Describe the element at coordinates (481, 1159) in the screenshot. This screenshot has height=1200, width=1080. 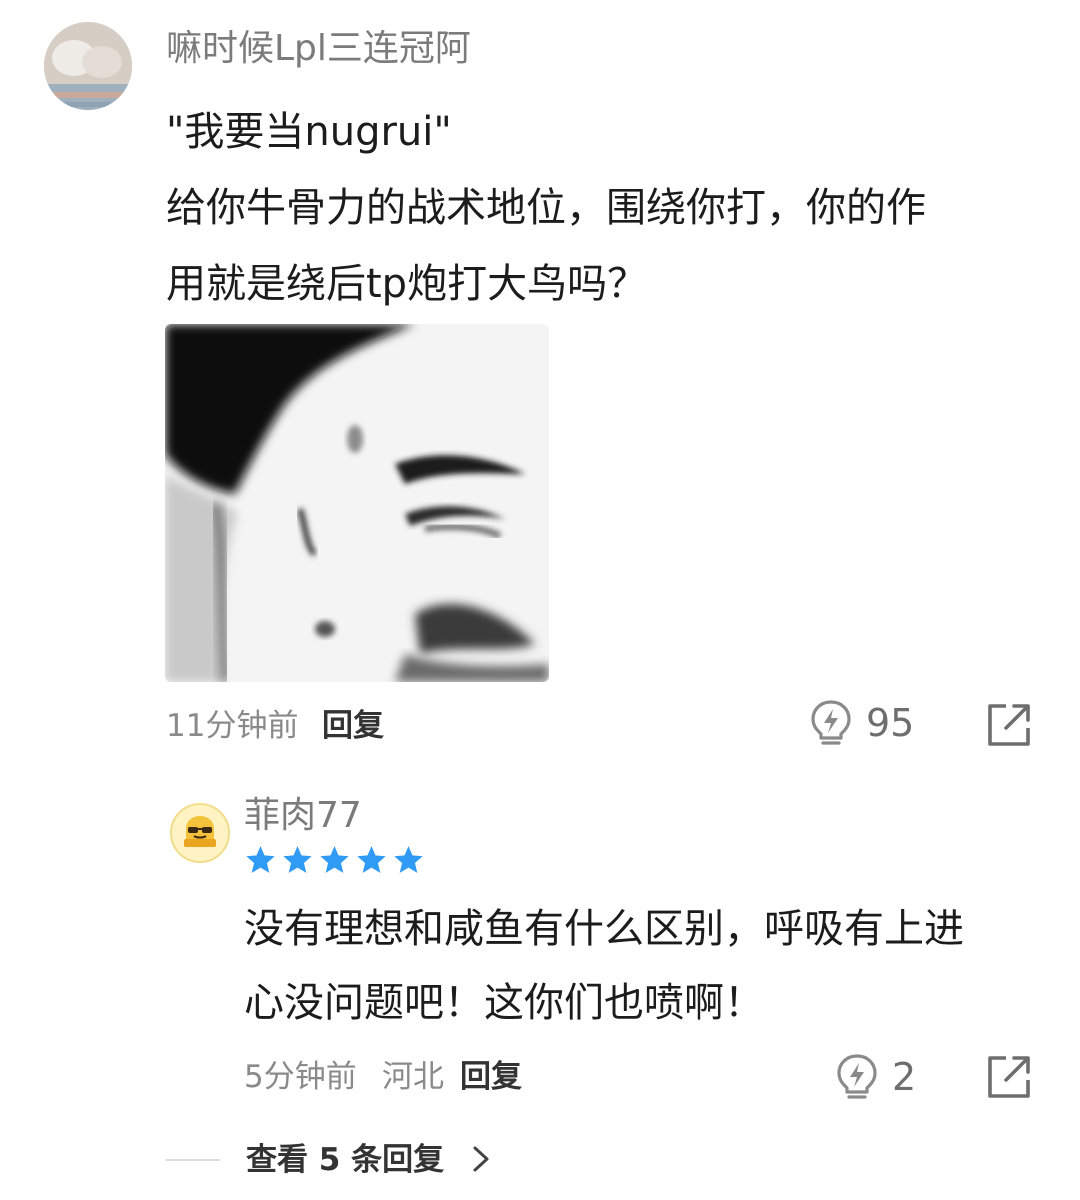
I see `chevron-right-icon` at that location.